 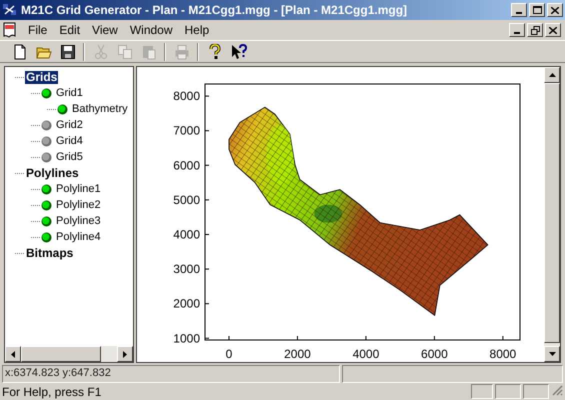 What do you see at coordinates (151, 30) in the screenshot?
I see `menu-item: Window` at bounding box center [151, 30].